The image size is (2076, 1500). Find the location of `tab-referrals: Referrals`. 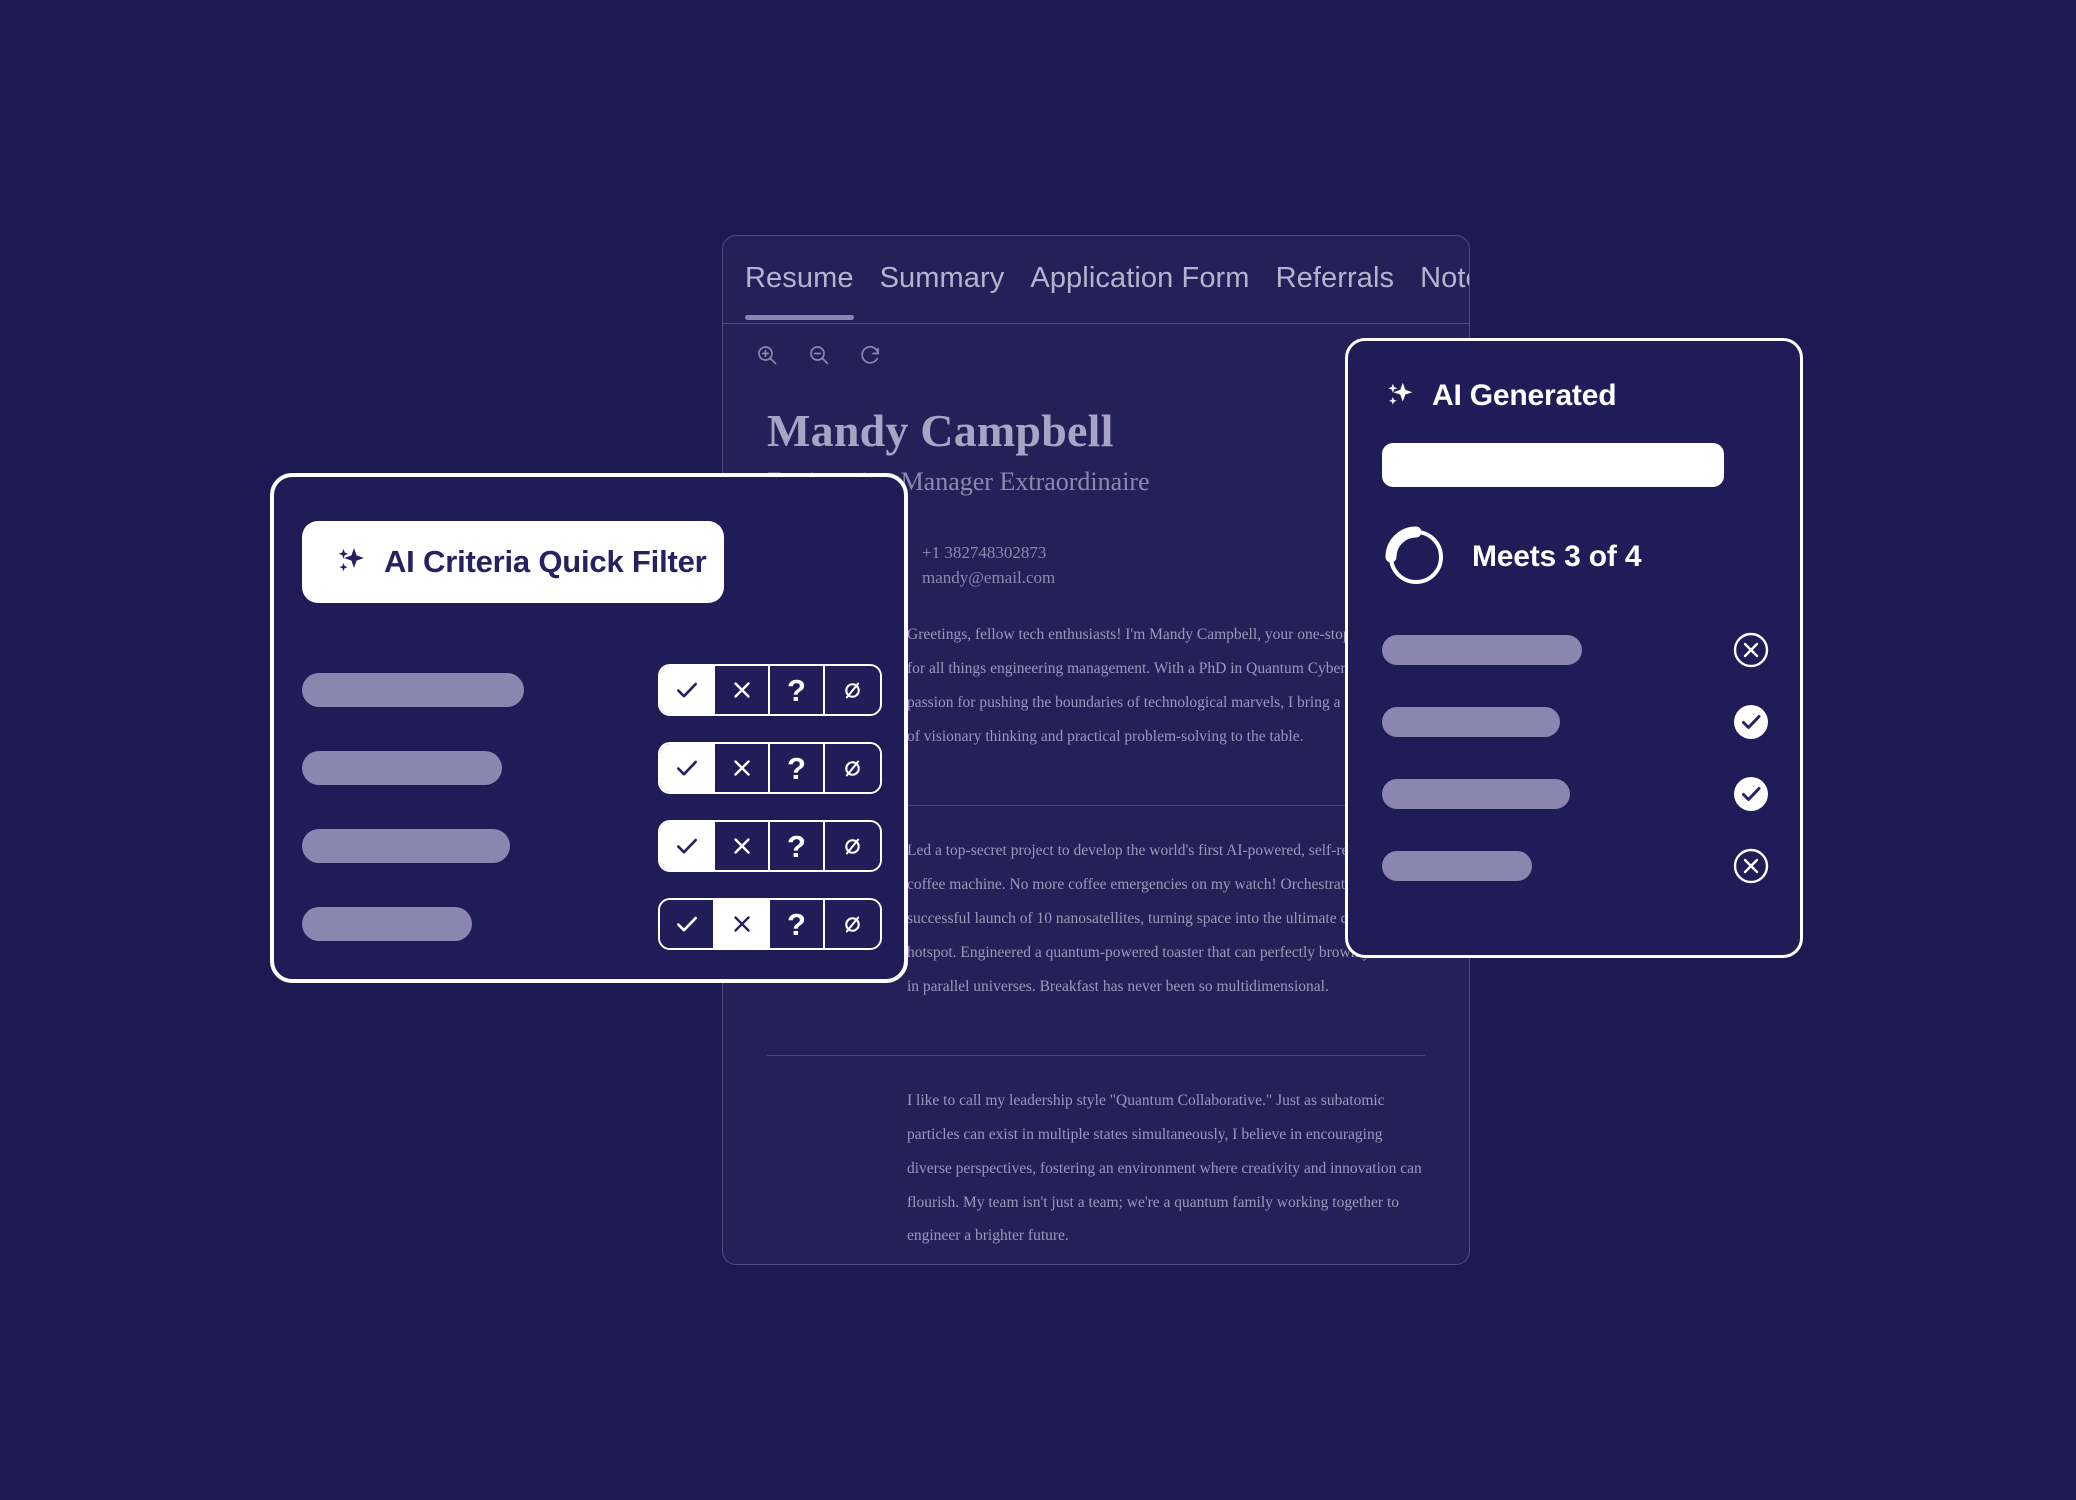

tab-referrals: Referrals is located at coordinates (1335, 279).